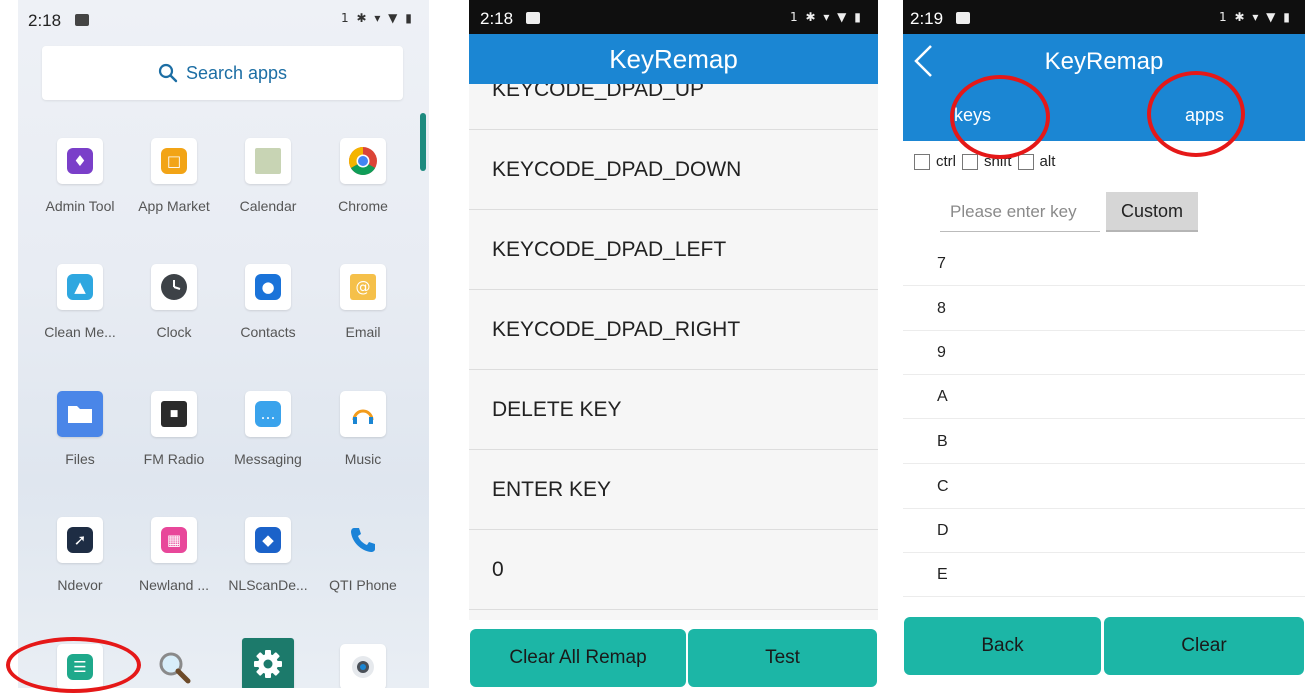  I want to click on search-apps-bar: Search apps, so click(222, 73).